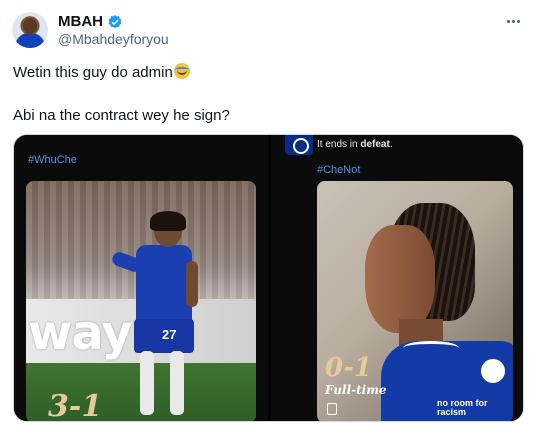 Image resolution: width=538 pixels, height=430 pixels. I want to click on author-name-row: MBAH, so click(90, 21).